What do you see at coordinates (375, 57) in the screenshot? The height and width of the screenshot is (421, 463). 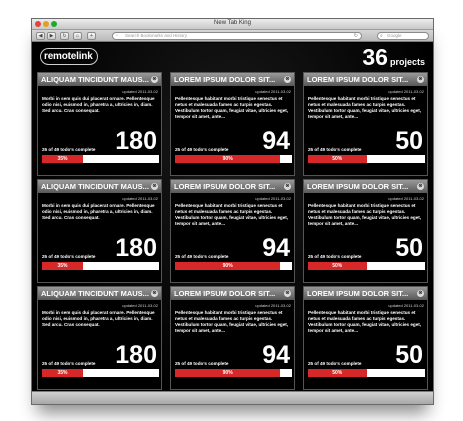 I see `projects-count: 36` at bounding box center [375, 57].